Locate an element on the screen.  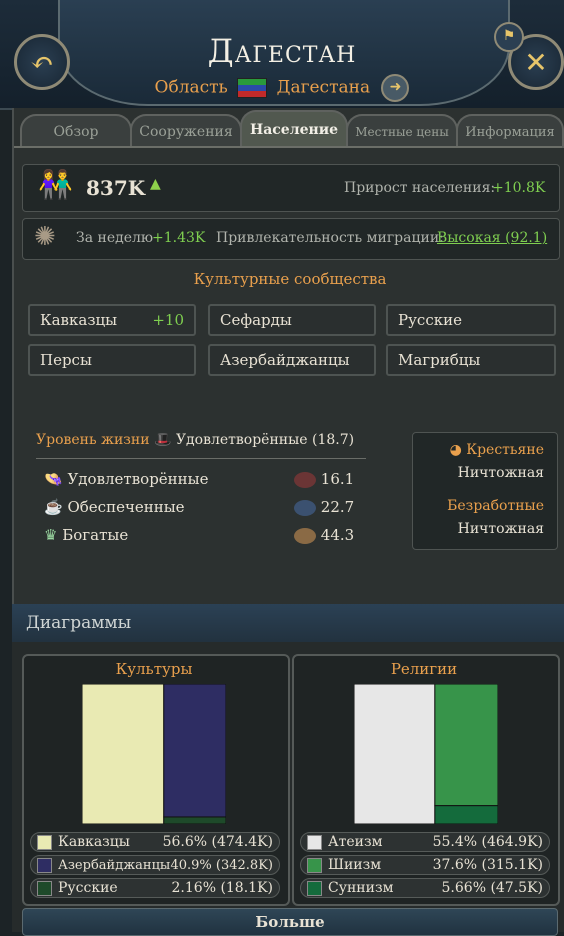
unemployed-value: Ничтожная is located at coordinates (500, 529).